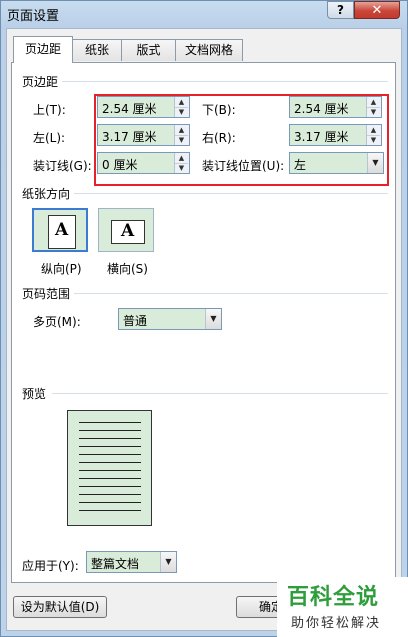  Describe the element at coordinates (46, 194) in the screenshot. I see `orientation-section-title: 纸张方向` at that location.